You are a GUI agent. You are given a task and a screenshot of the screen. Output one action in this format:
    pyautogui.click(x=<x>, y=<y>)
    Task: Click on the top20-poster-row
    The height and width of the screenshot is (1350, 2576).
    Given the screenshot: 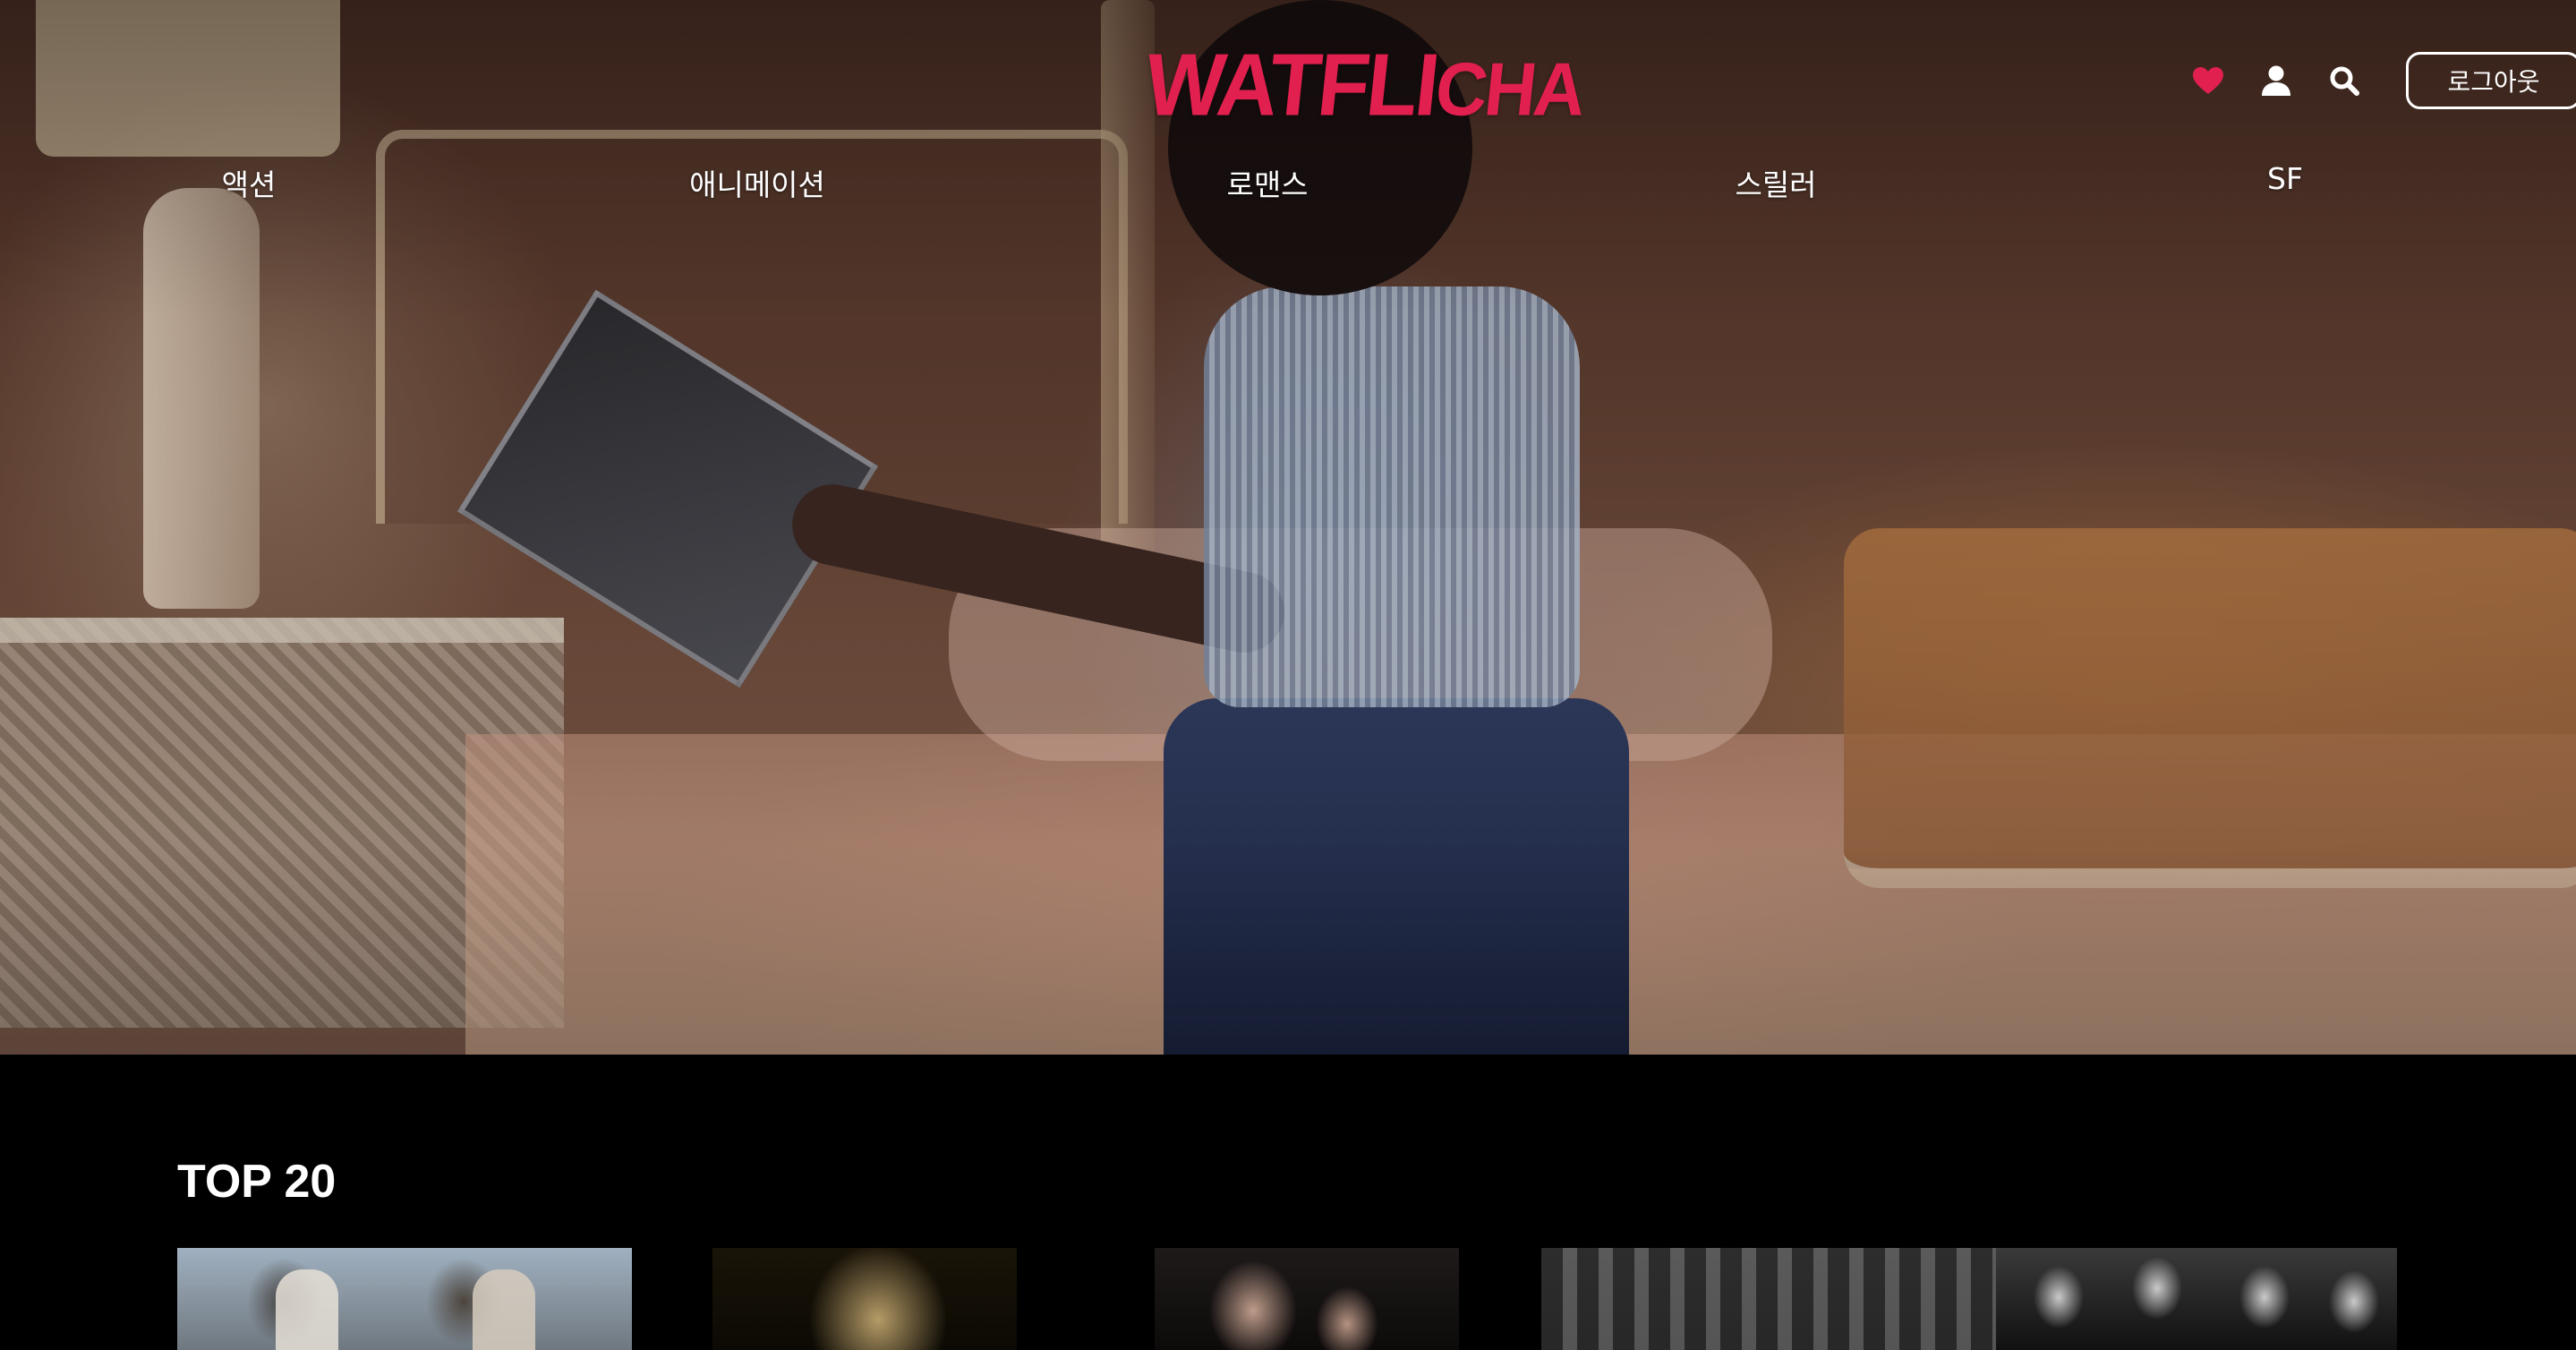 What is the action you would take?
    pyautogui.click(x=1288, y=1299)
    